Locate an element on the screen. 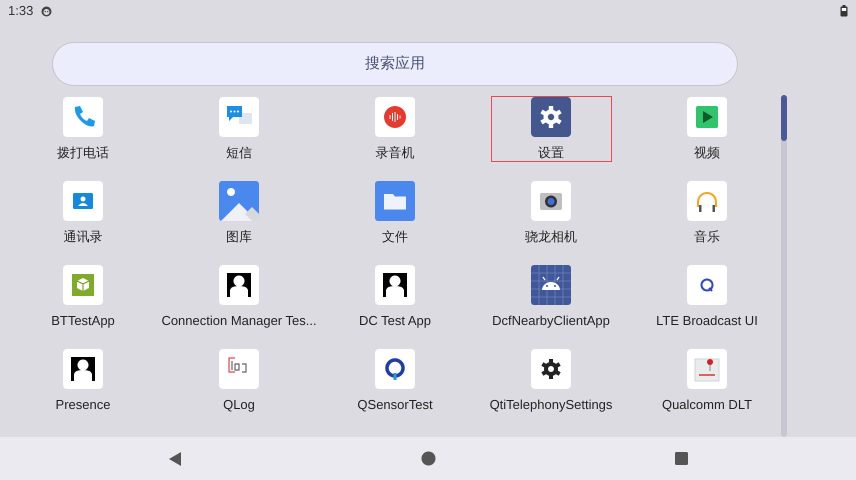 This screenshot has width=856, height=480. android-icon is located at coordinates (551, 285).